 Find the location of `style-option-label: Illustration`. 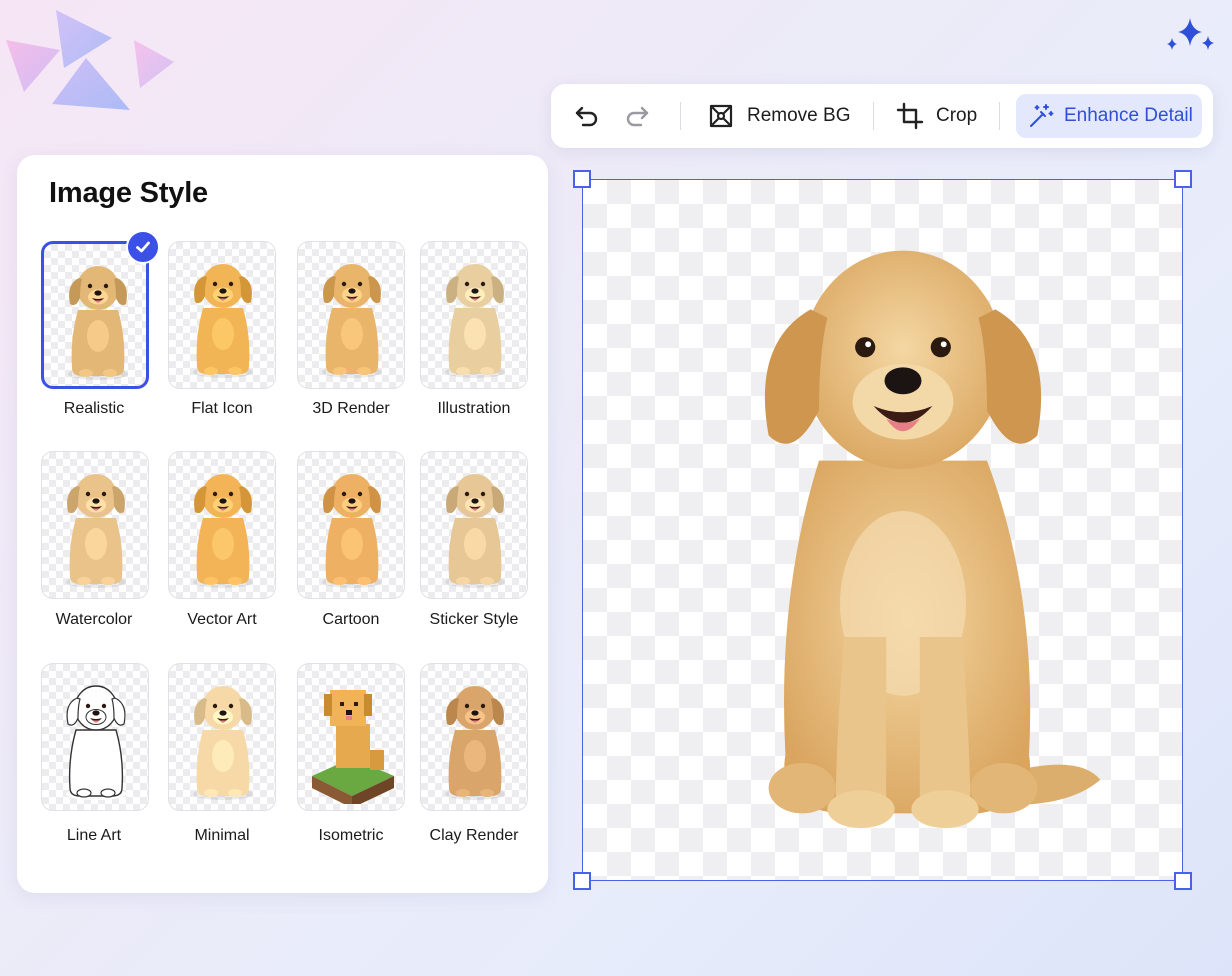

style-option-label: Illustration is located at coordinates (474, 408).